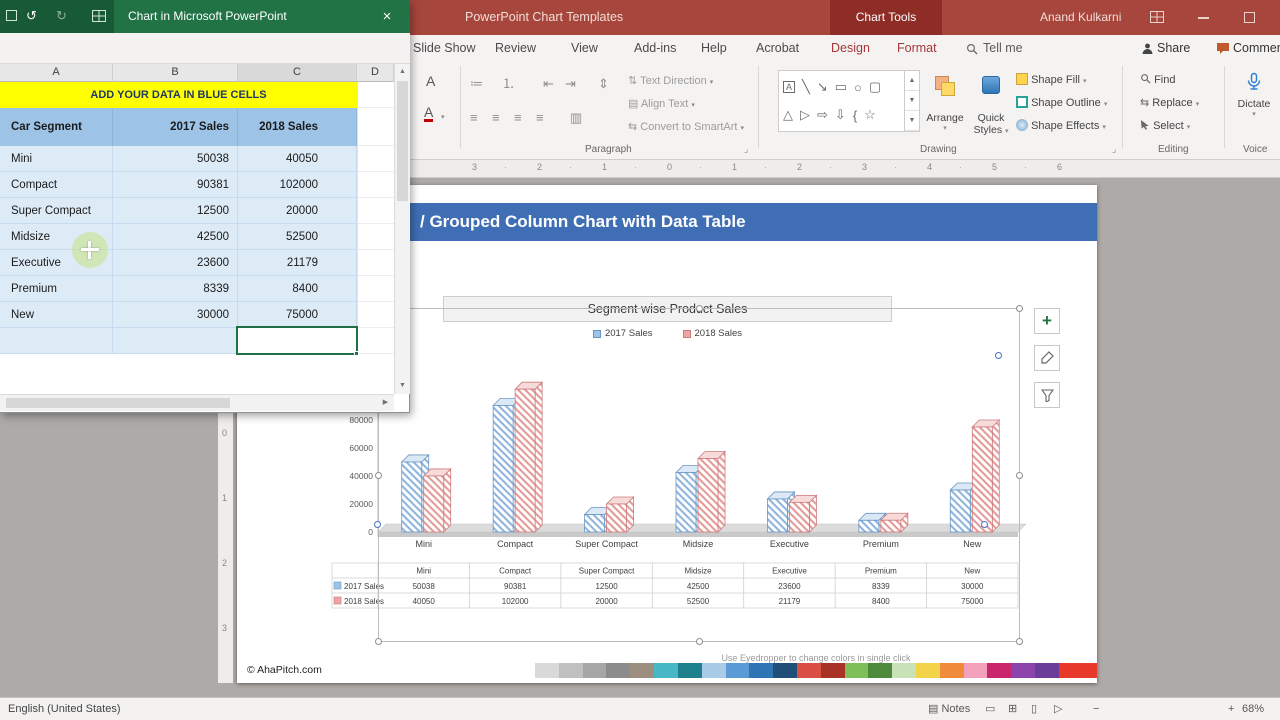  Describe the element at coordinates (64, 709) in the screenshot. I see `language-status: English (United States)` at that location.